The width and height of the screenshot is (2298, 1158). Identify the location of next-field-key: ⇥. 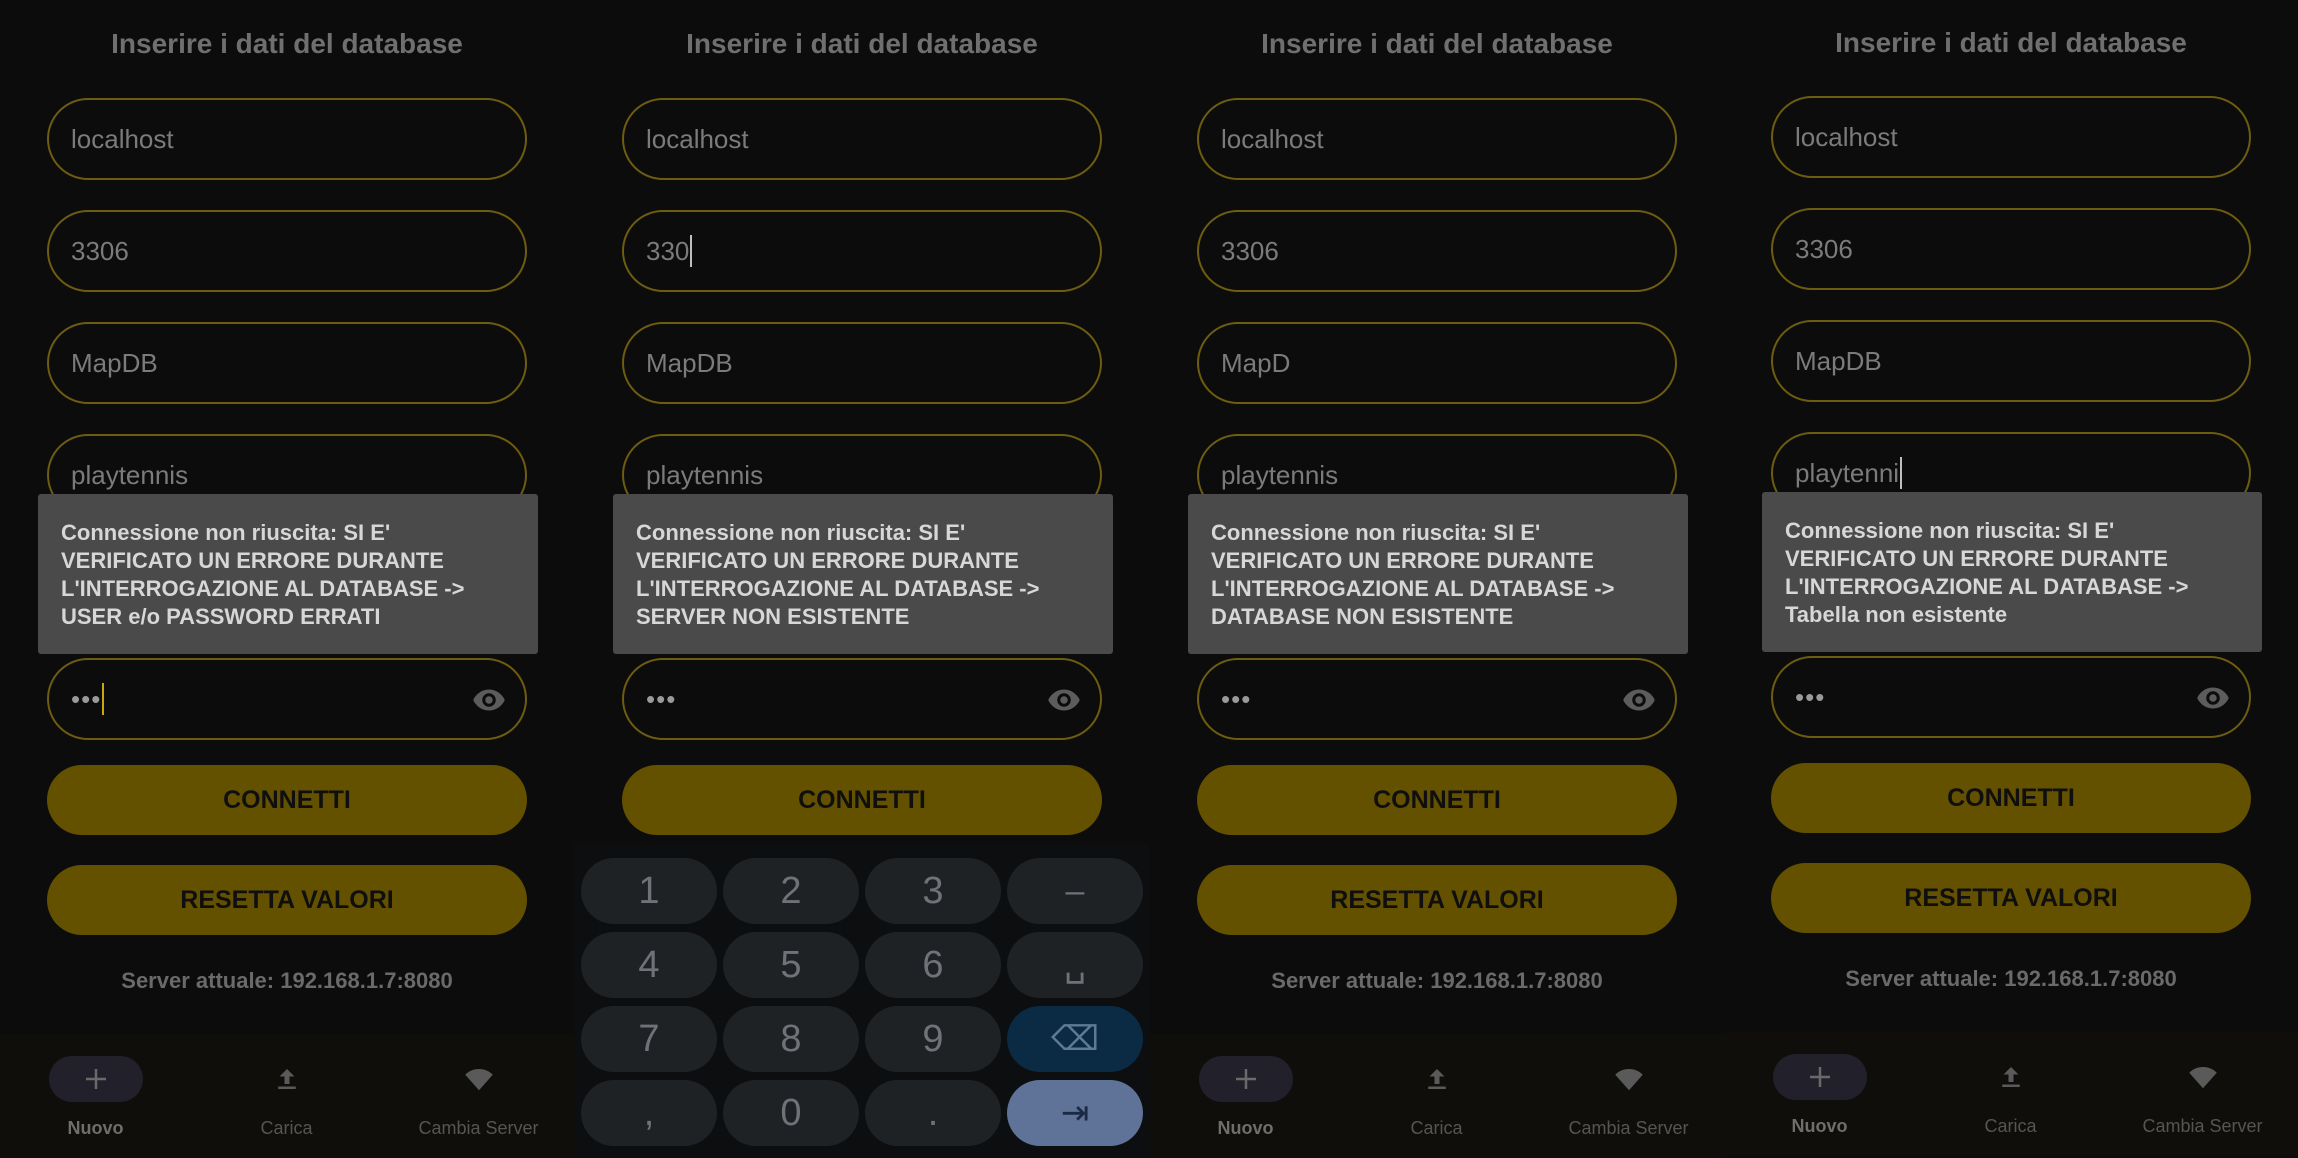
(1075, 1113).